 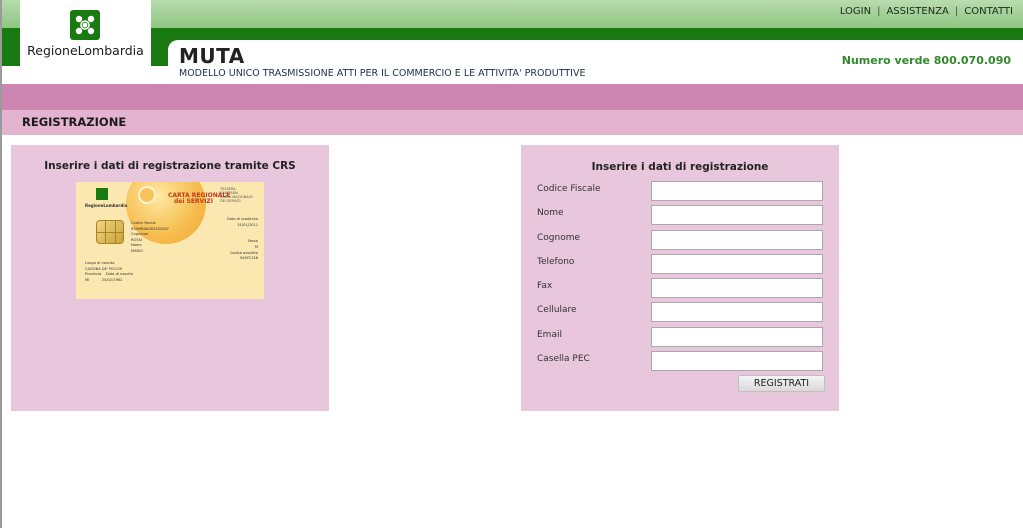 I want to click on rosa-camuna-icon, so click(x=85, y=25).